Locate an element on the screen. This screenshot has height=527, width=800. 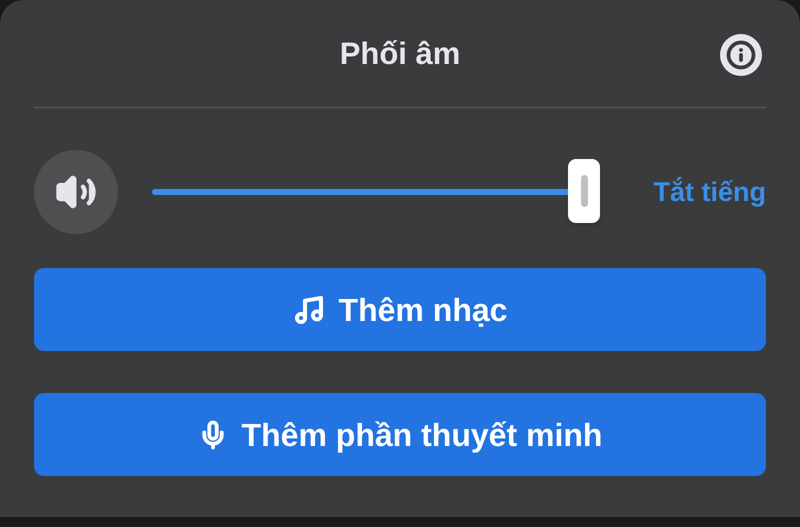
info-button is located at coordinates (741, 55).